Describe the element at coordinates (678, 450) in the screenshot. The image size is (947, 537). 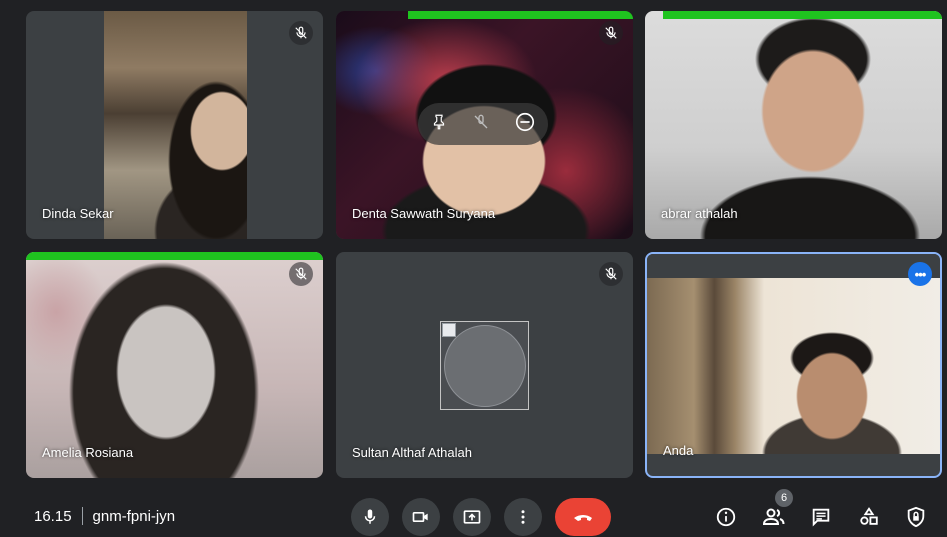
I see `participant-name: Anda` at that location.